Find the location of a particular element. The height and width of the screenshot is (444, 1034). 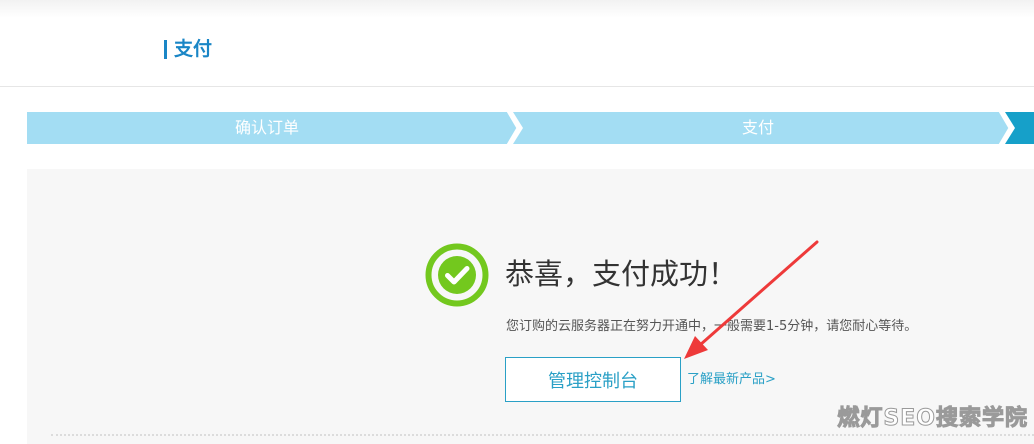

page-title: 支付 is located at coordinates (188, 49).